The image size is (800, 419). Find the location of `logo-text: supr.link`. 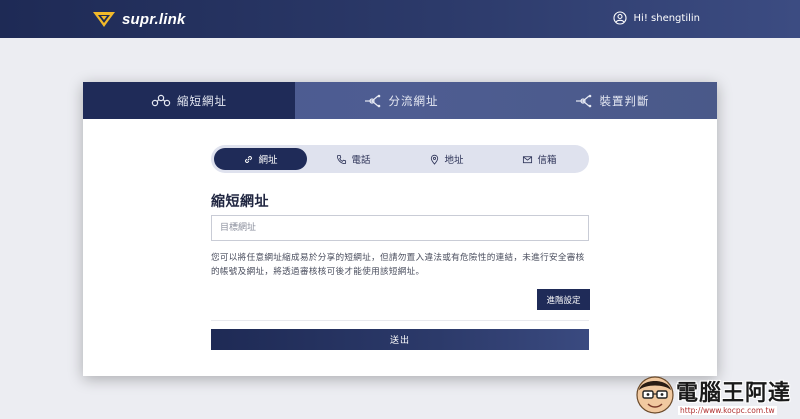

logo-text: supr.link is located at coordinates (154, 19).